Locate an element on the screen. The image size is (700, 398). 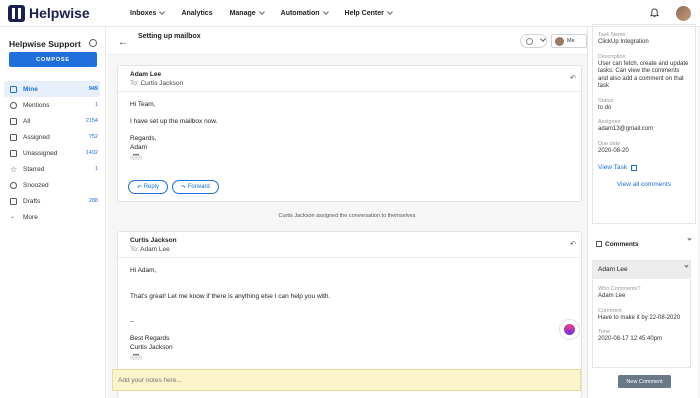
recipient-line: To: Curtis Jackson is located at coordinates (355, 83).